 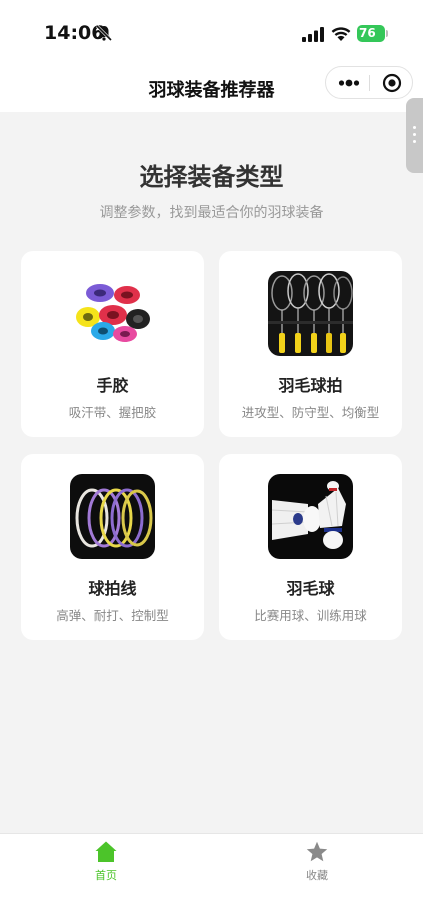 What do you see at coordinates (106, 875) in the screenshot?
I see `tab-home-label: 首页` at bounding box center [106, 875].